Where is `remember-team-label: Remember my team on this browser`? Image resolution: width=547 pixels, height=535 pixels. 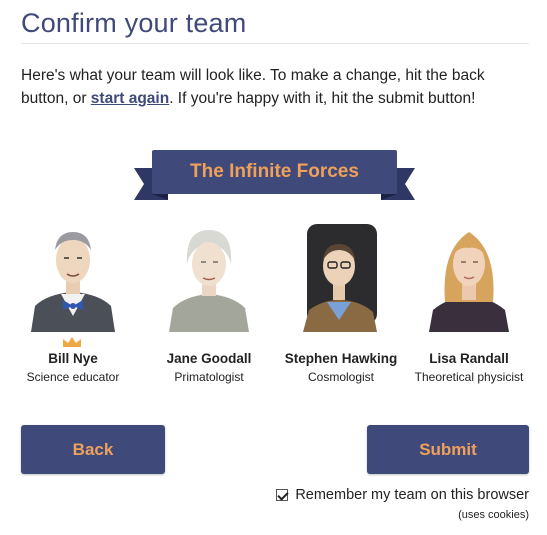
remember-team-label: Remember my team on this browser is located at coordinates (412, 495).